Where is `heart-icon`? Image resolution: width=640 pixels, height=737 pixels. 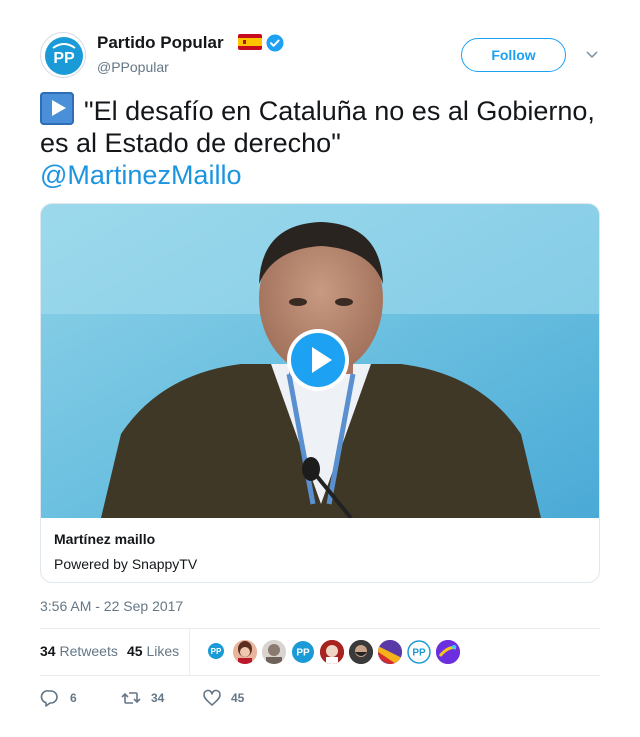 heart-icon is located at coordinates (212, 697).